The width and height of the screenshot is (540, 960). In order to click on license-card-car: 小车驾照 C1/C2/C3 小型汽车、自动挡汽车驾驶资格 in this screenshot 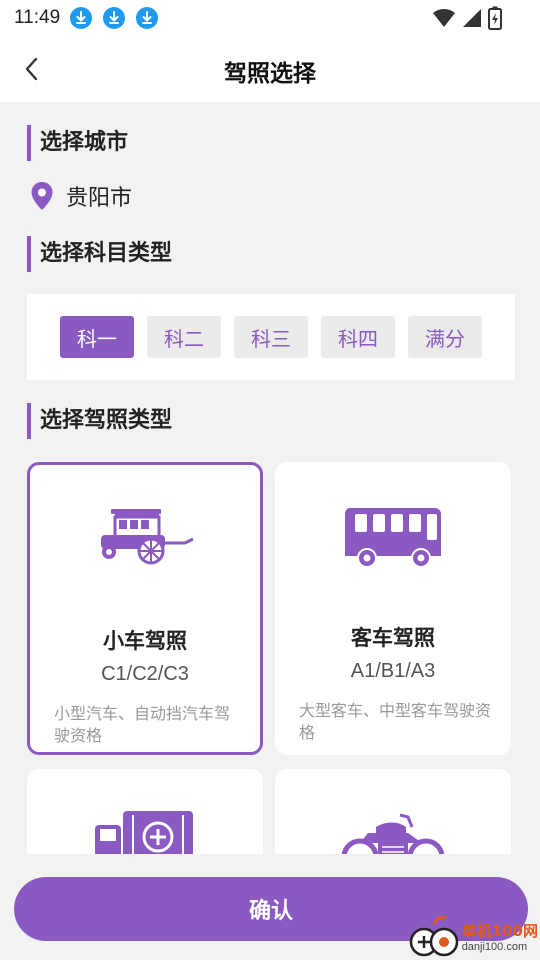, I will do `click(145, 608)`.